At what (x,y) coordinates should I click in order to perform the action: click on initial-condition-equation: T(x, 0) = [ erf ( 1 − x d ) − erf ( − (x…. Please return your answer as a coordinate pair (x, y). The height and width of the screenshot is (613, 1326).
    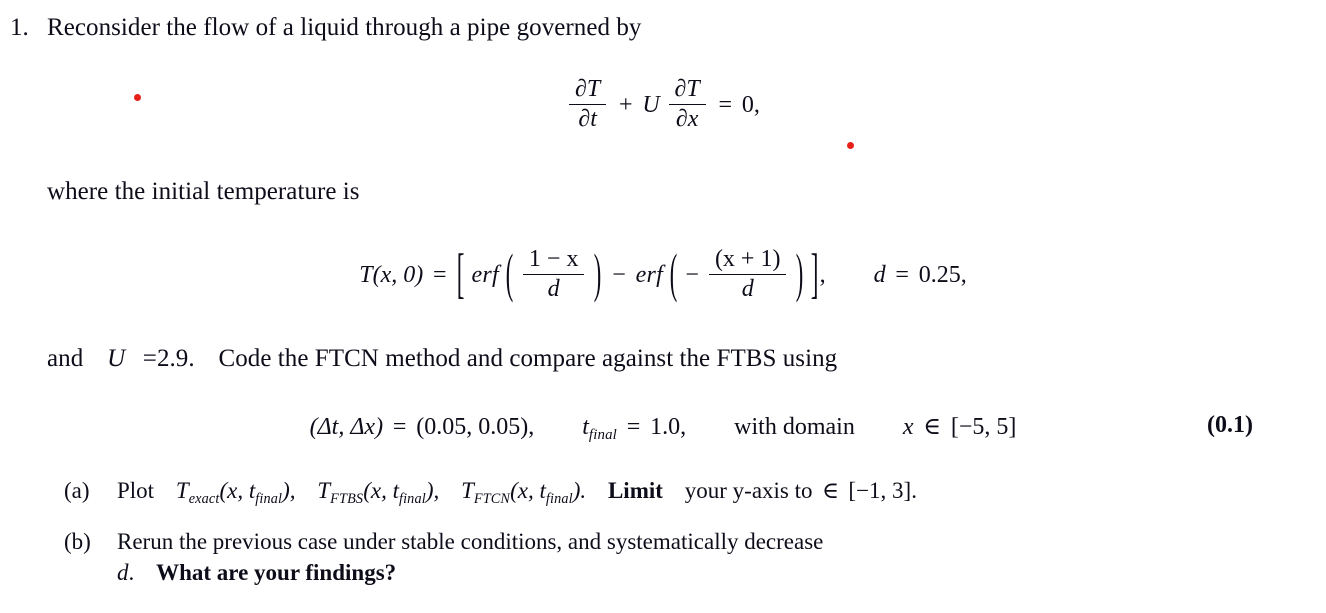
    Looking at the image, I should click on (663, 273).